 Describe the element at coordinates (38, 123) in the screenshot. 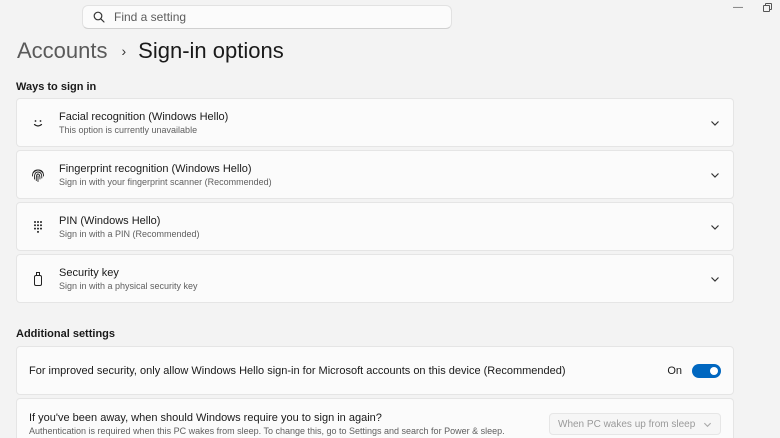

I see `face-icon` at that location.